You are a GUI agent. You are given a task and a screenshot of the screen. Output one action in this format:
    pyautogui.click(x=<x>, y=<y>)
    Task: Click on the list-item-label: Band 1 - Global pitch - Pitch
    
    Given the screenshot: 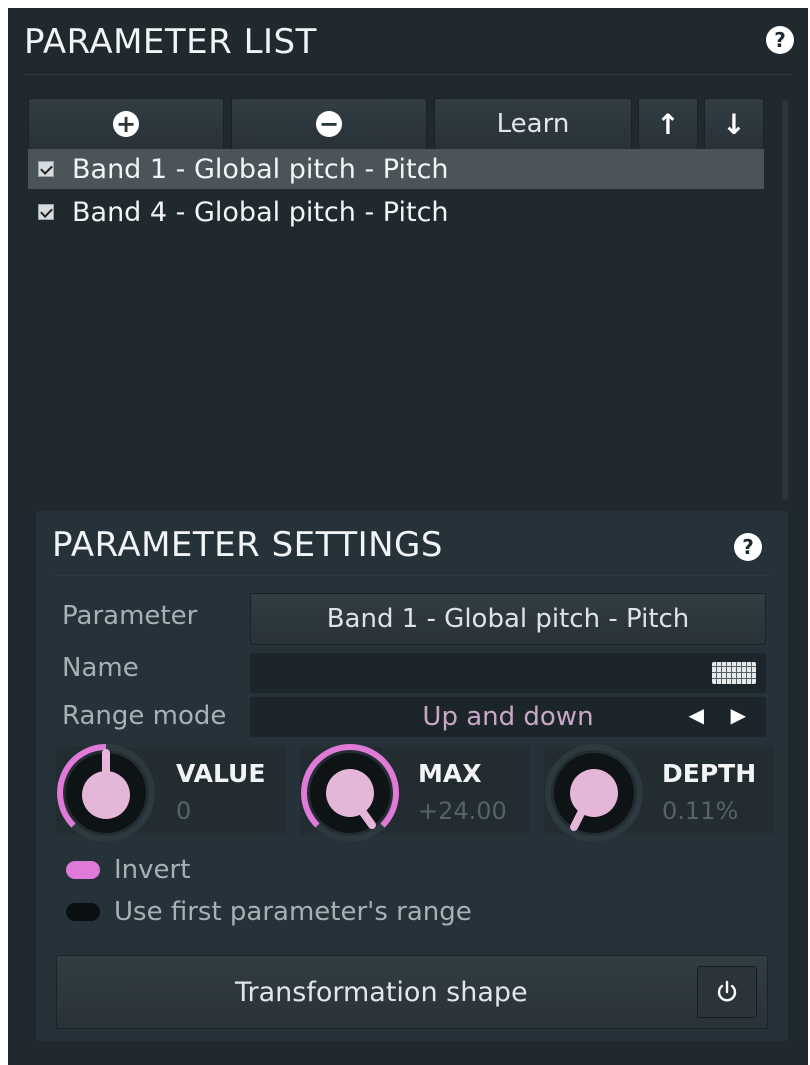 What is the action you would take?
    pyautogui.click(x=260, y=169)
    